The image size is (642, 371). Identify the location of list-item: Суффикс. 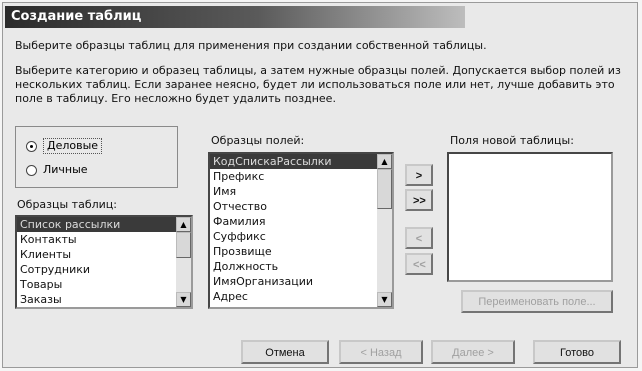
(301, 236).